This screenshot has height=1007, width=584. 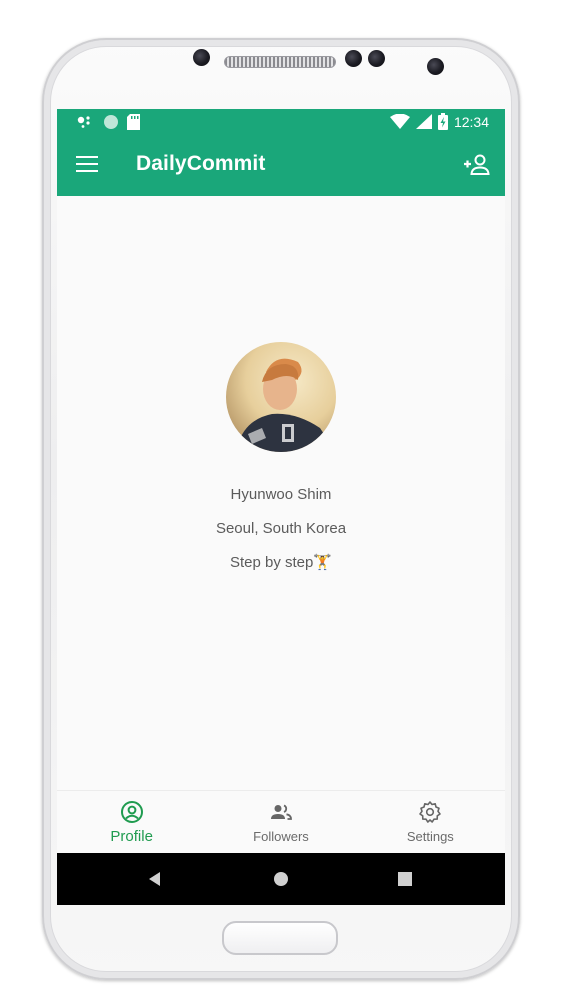 What do you see at coordinates (477, 165) in the screenshot?
I see `add-person-icon` at bounding box center [477, 165].